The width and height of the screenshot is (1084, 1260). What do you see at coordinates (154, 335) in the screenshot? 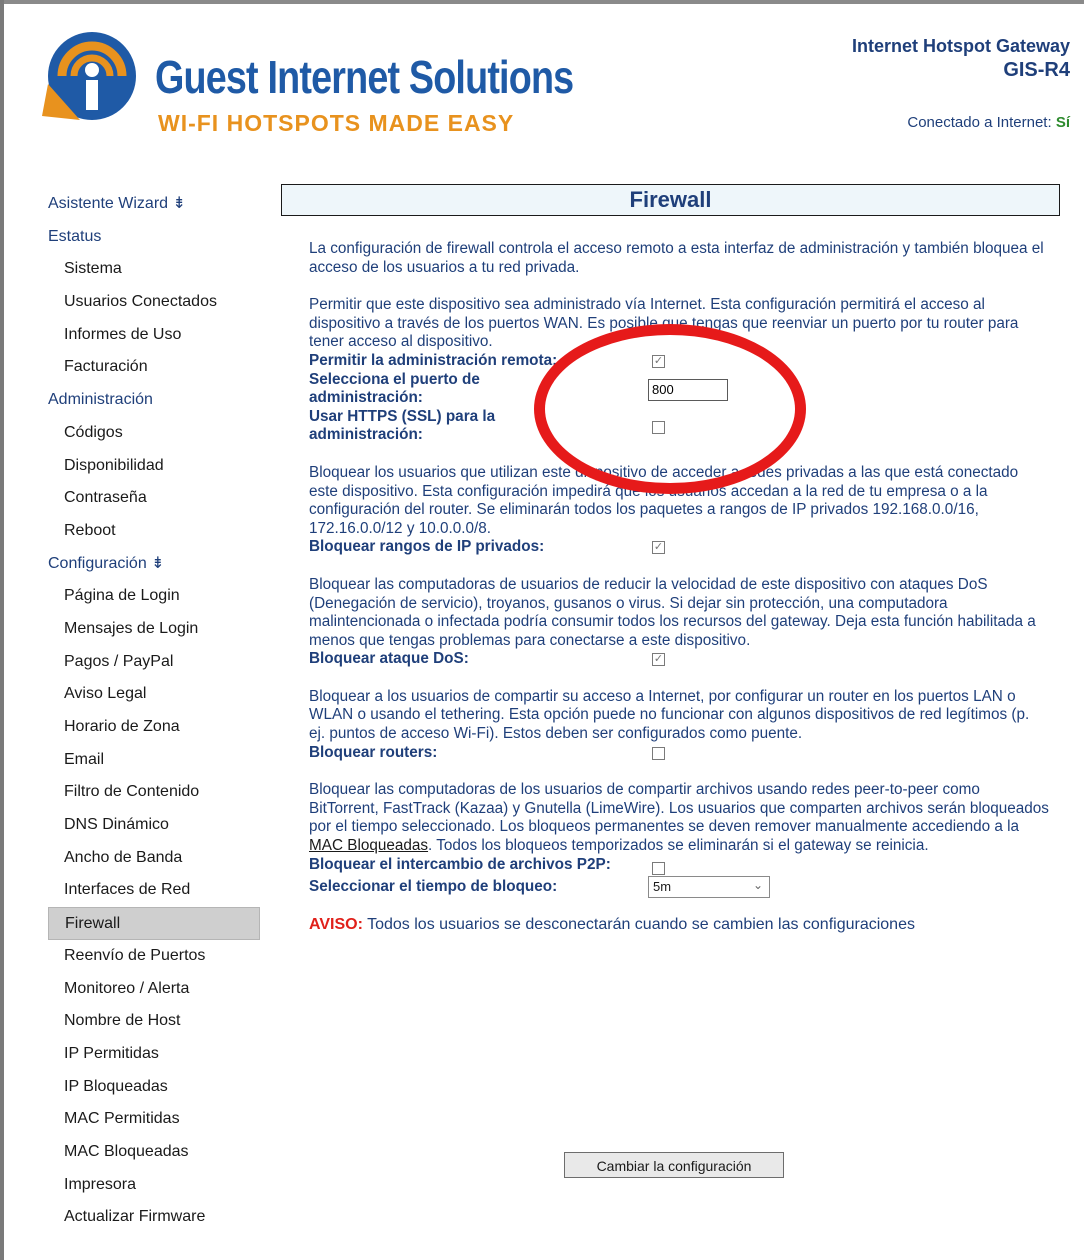
I see `sidebar-item-informes-uso: Informes de Uso` at bounding box center [154, 335].